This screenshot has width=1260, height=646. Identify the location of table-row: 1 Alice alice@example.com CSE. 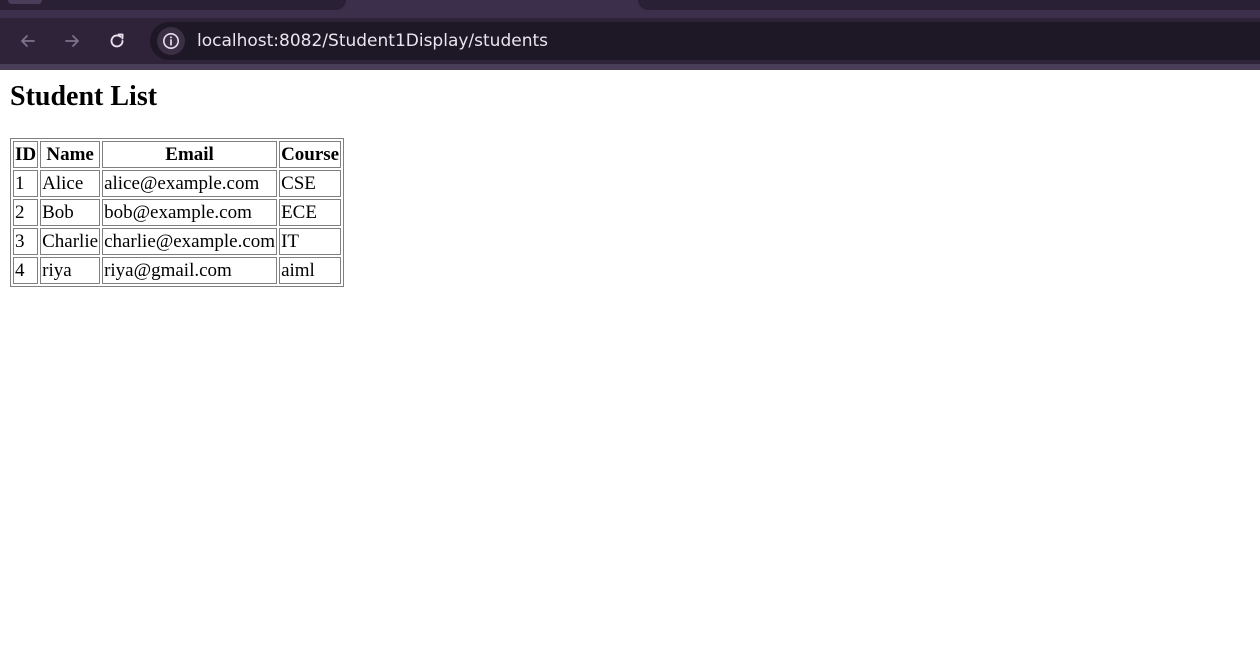
(177, 183).